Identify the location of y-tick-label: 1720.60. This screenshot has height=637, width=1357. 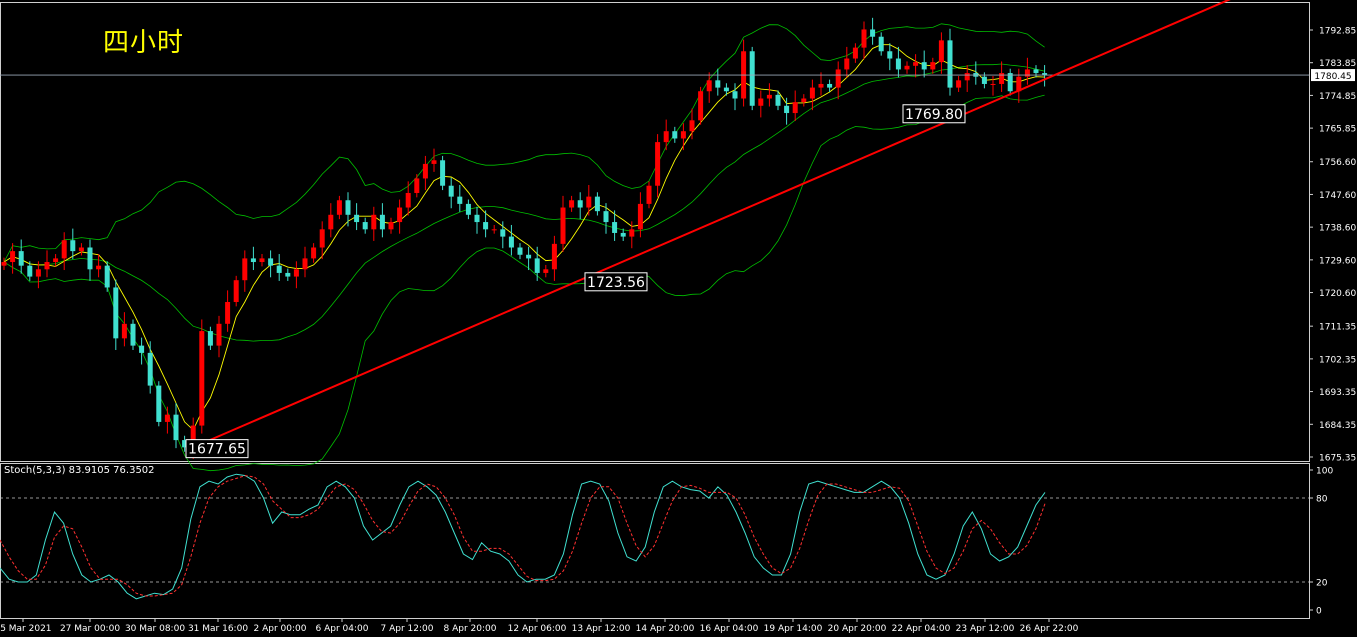
(1337, 294).